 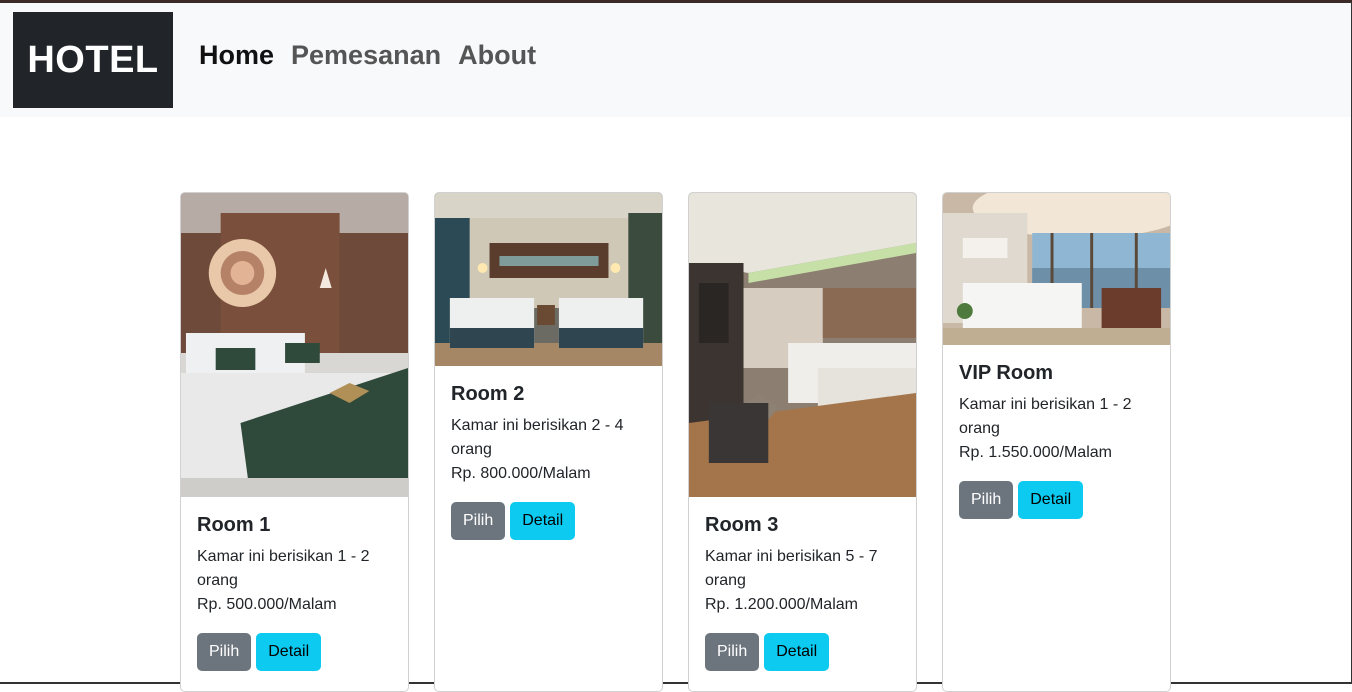 What do you see at coordinates (1035, 452) in the screenshot?
I see `vip-room-price: Rp. 1.550.000/Malam` at bounding box center [1035, 452].